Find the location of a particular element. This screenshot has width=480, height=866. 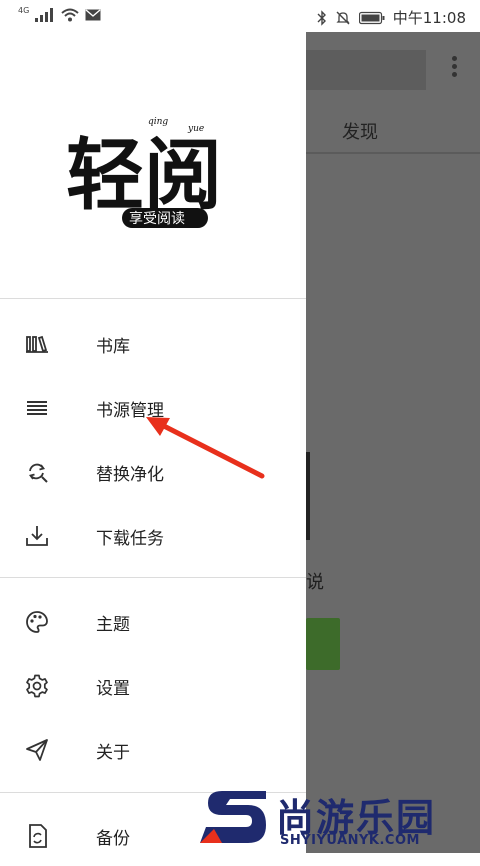

signal-icon is located at coordinates (44, 15).